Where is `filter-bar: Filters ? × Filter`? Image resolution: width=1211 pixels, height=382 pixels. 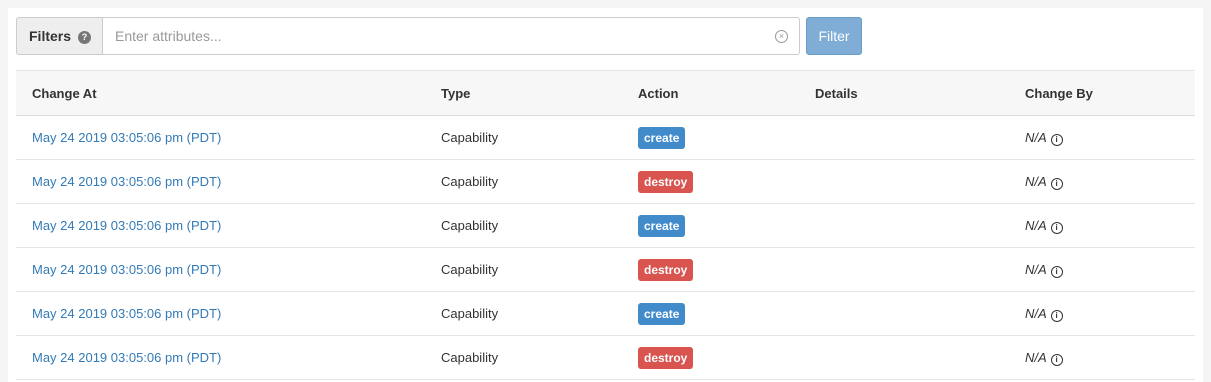 filter-bar: Filters ? × Filter is located at coordinates (439, 36).